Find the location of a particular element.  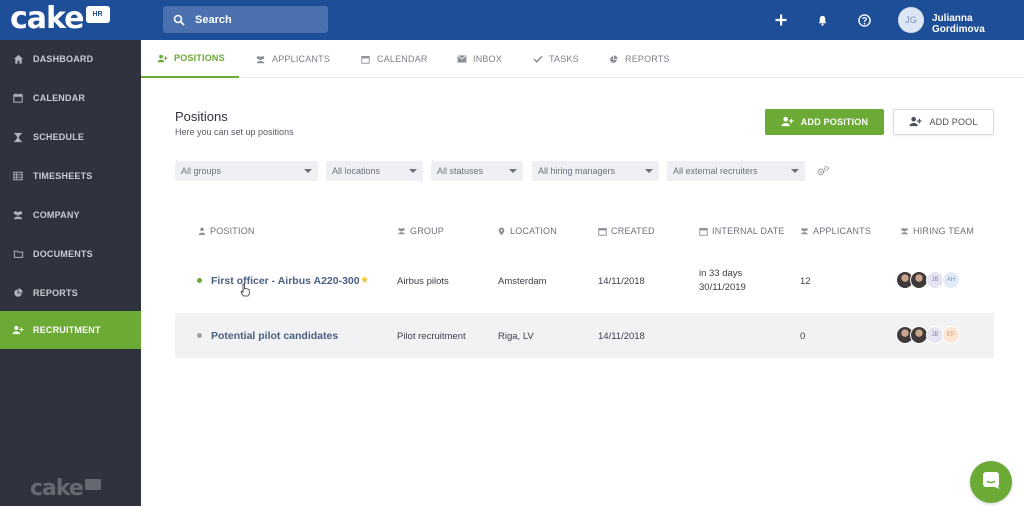

sidebar-item-reports: REPORTS is located at coordinates (70, 293).